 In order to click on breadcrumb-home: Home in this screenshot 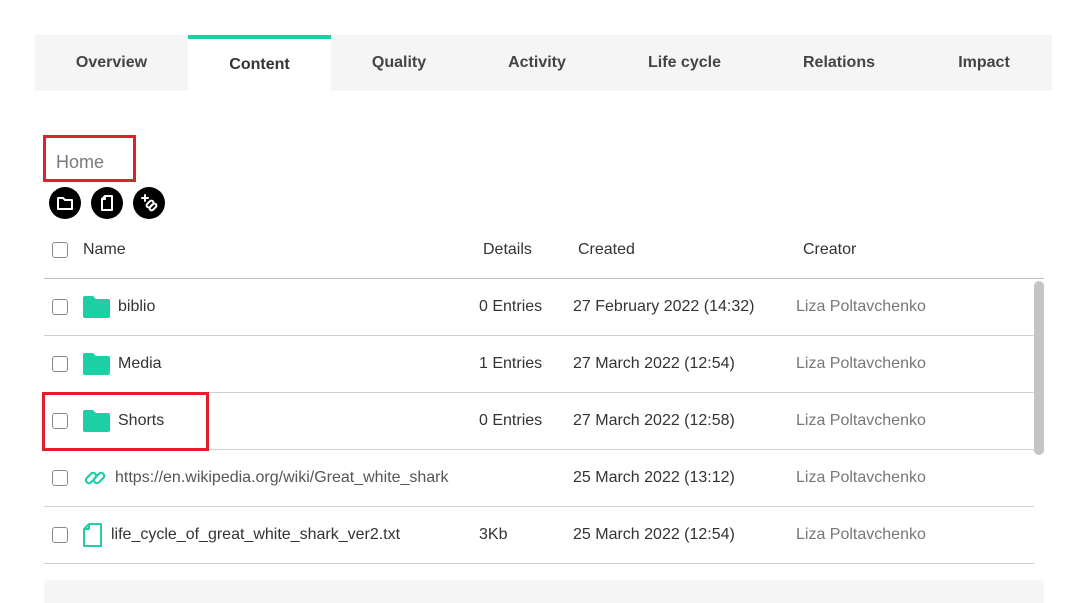, I will do `click(80, 162)`.